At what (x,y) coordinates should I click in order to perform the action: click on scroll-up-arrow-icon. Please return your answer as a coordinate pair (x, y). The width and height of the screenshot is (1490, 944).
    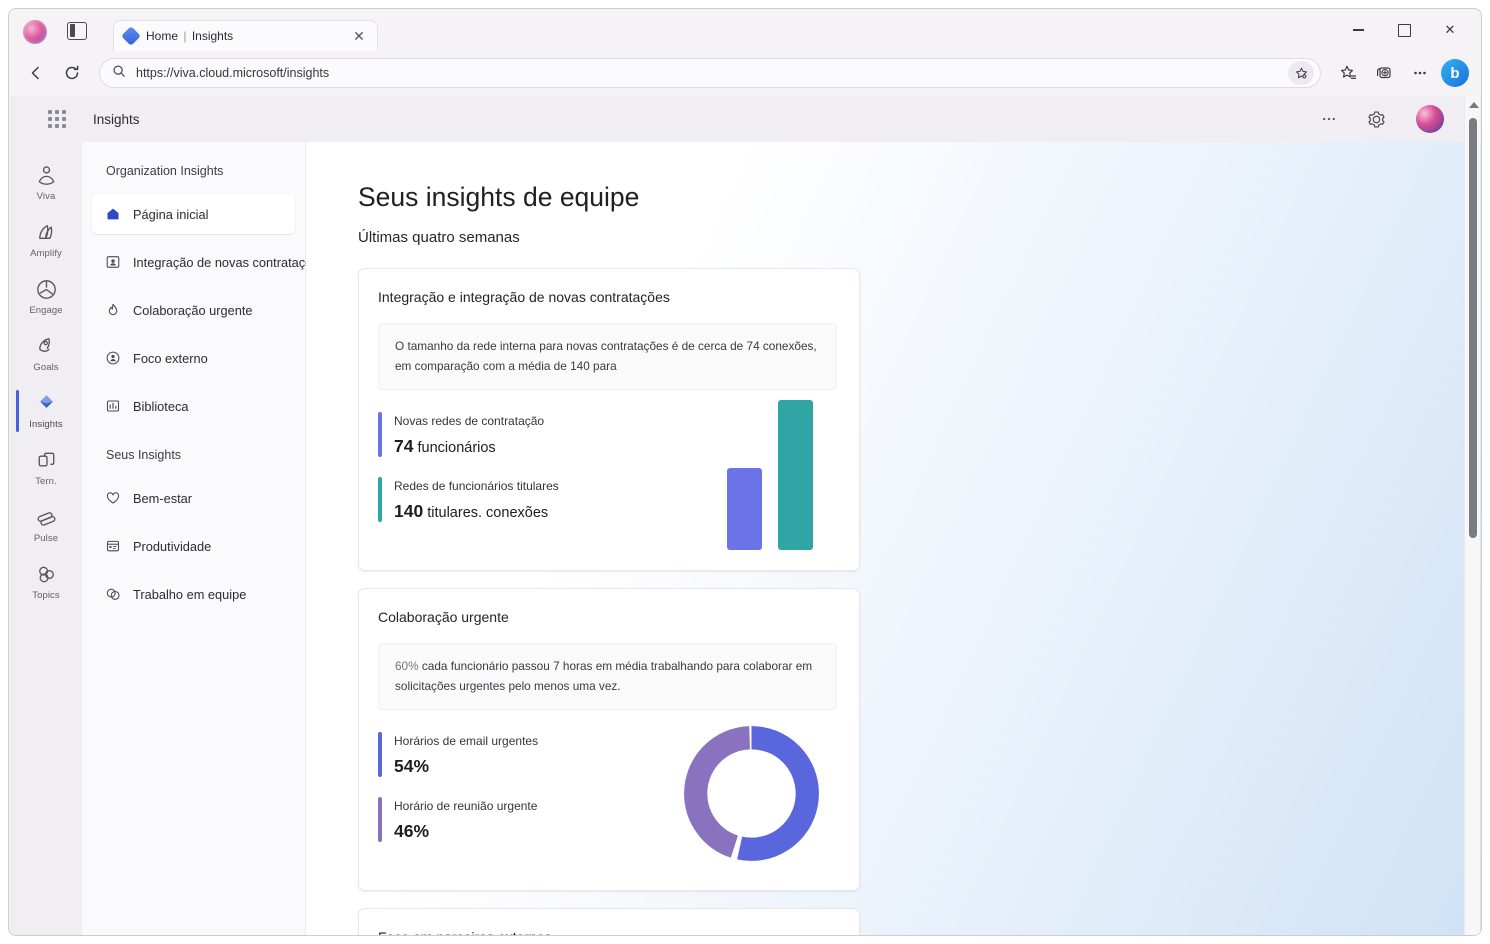
    Looking at the image, I should click on (1474, 105).